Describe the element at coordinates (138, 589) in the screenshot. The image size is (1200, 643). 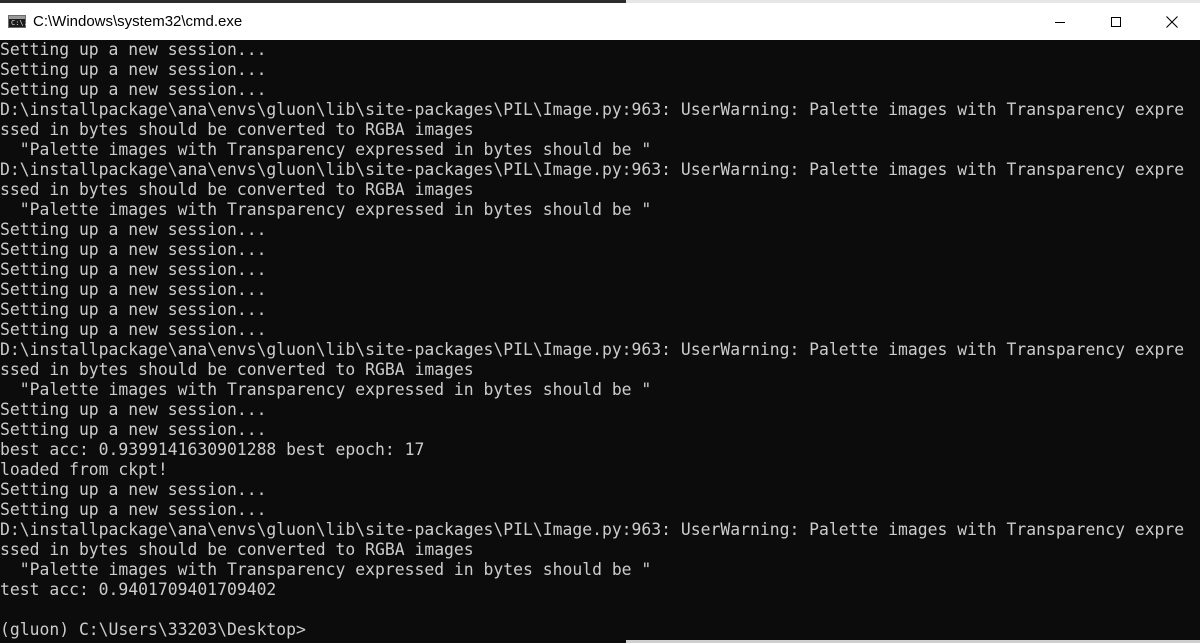
I see `console-line: test acc: 0.9401709401709402` at that location.